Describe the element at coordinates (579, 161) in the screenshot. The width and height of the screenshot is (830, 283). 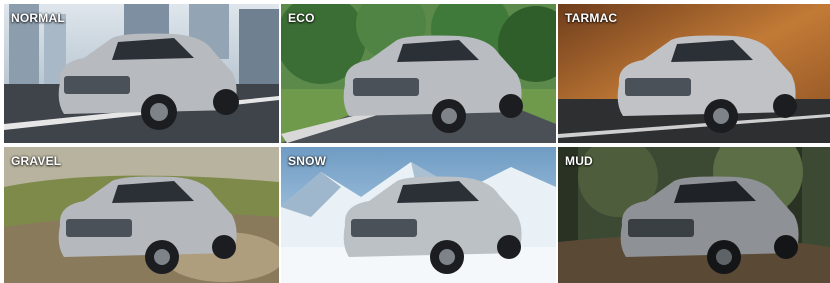
I see `drive-mode-label: MUD` at that location.